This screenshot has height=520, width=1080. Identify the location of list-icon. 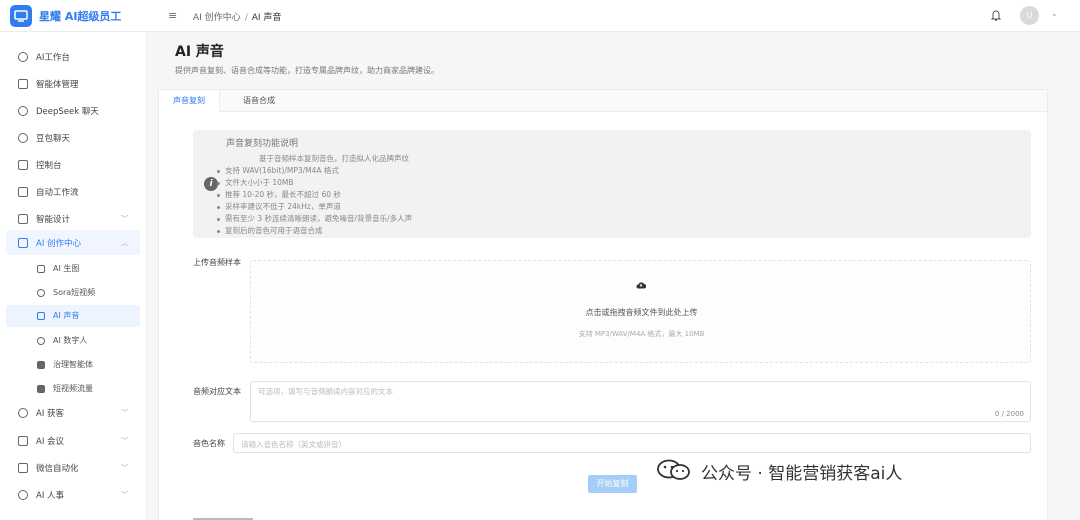
(23, 83).